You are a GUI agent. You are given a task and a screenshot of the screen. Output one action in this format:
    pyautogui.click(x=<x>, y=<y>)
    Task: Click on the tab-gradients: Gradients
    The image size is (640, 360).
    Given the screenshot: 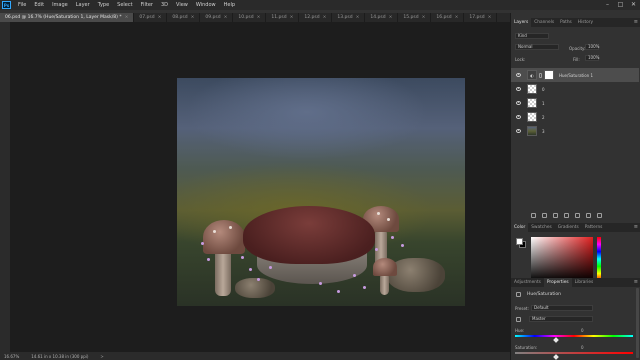 What is the action you would take?
    pyautogui.click(x=568, y=227)
    